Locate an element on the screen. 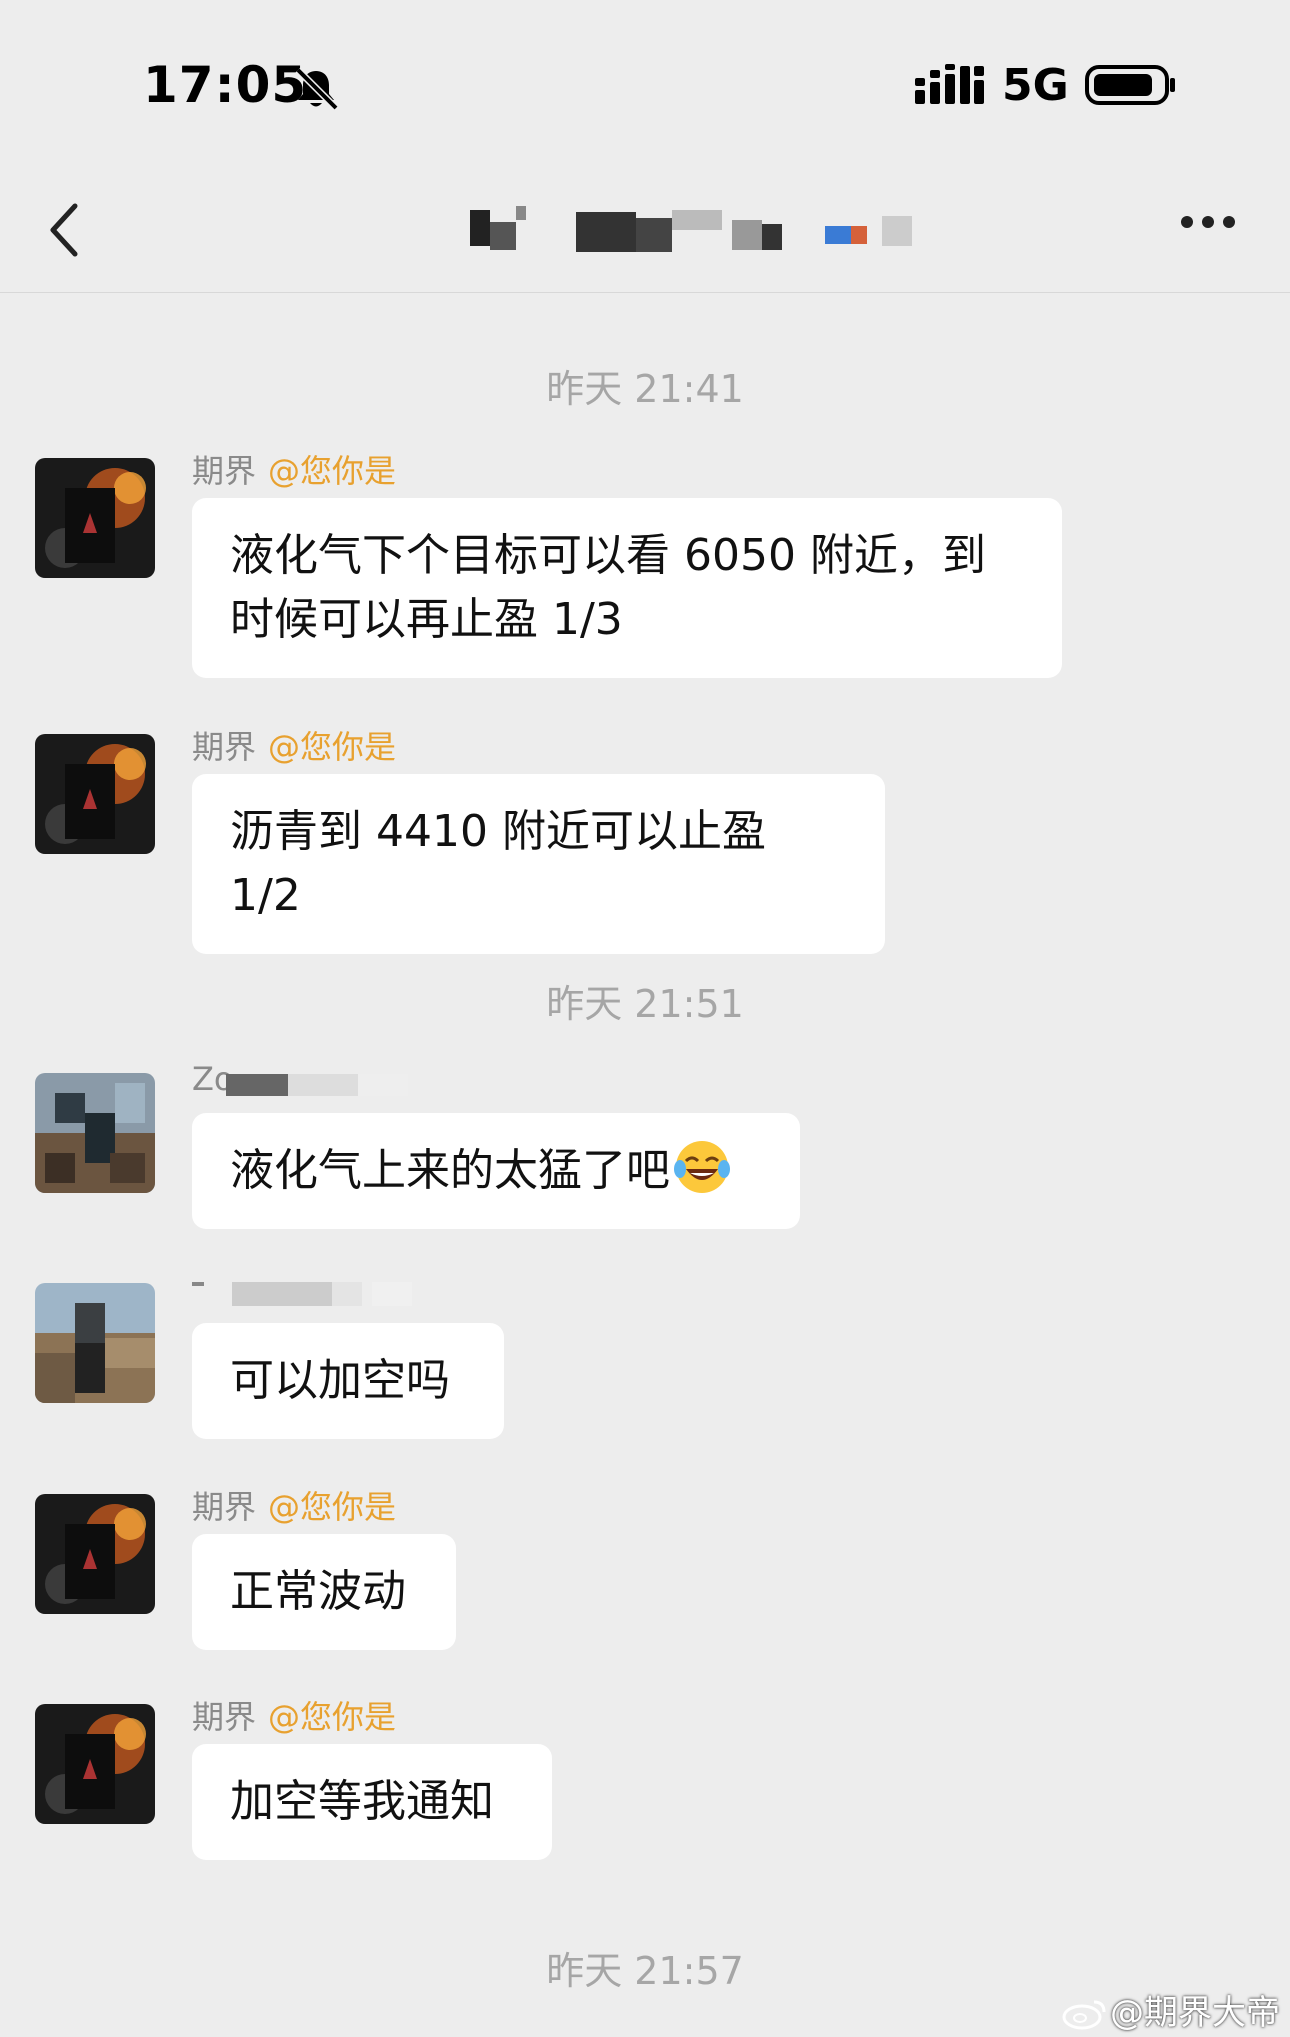 This screenshot has height=2037, width=1290. message-text: 液化气上来的太猛了吧 is located at coordinates (450, 1170).